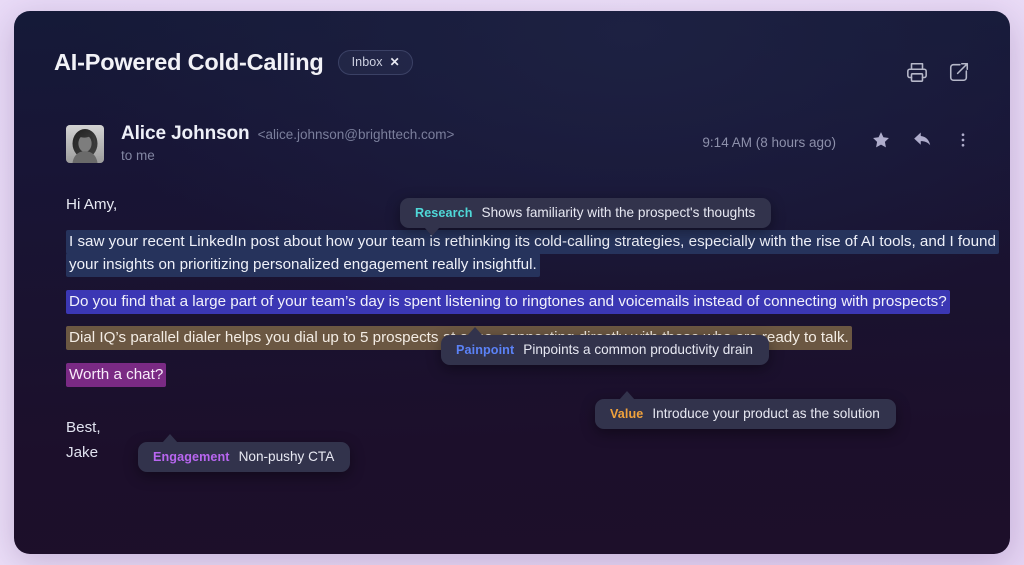 The image size is (1024, 565). I want to click on subject-row: AI-Powered Cold-Calling Inbox ✕, so click(233, 62).